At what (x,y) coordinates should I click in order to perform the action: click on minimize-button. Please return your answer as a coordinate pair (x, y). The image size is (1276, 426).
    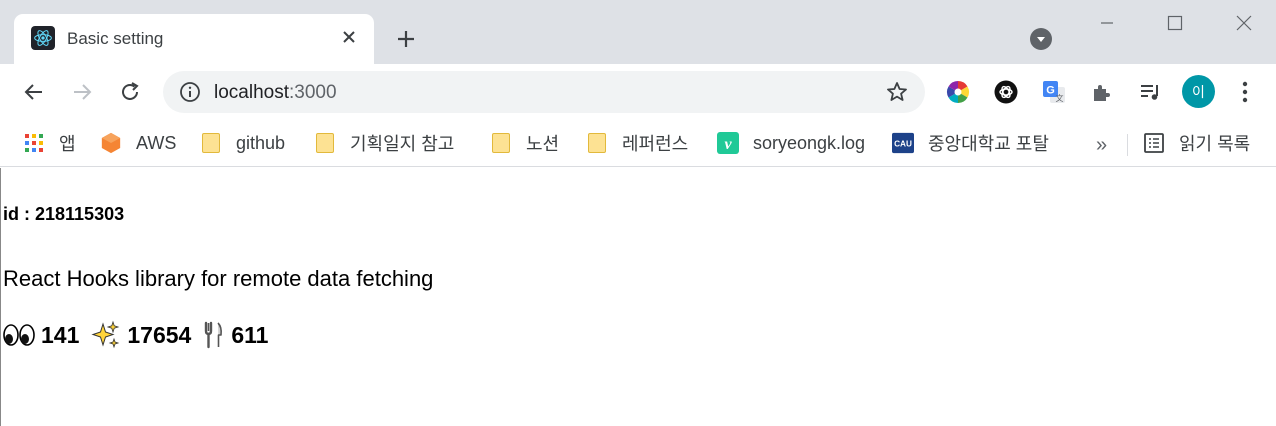
    Looking at the image, I should click on (1107, 23).